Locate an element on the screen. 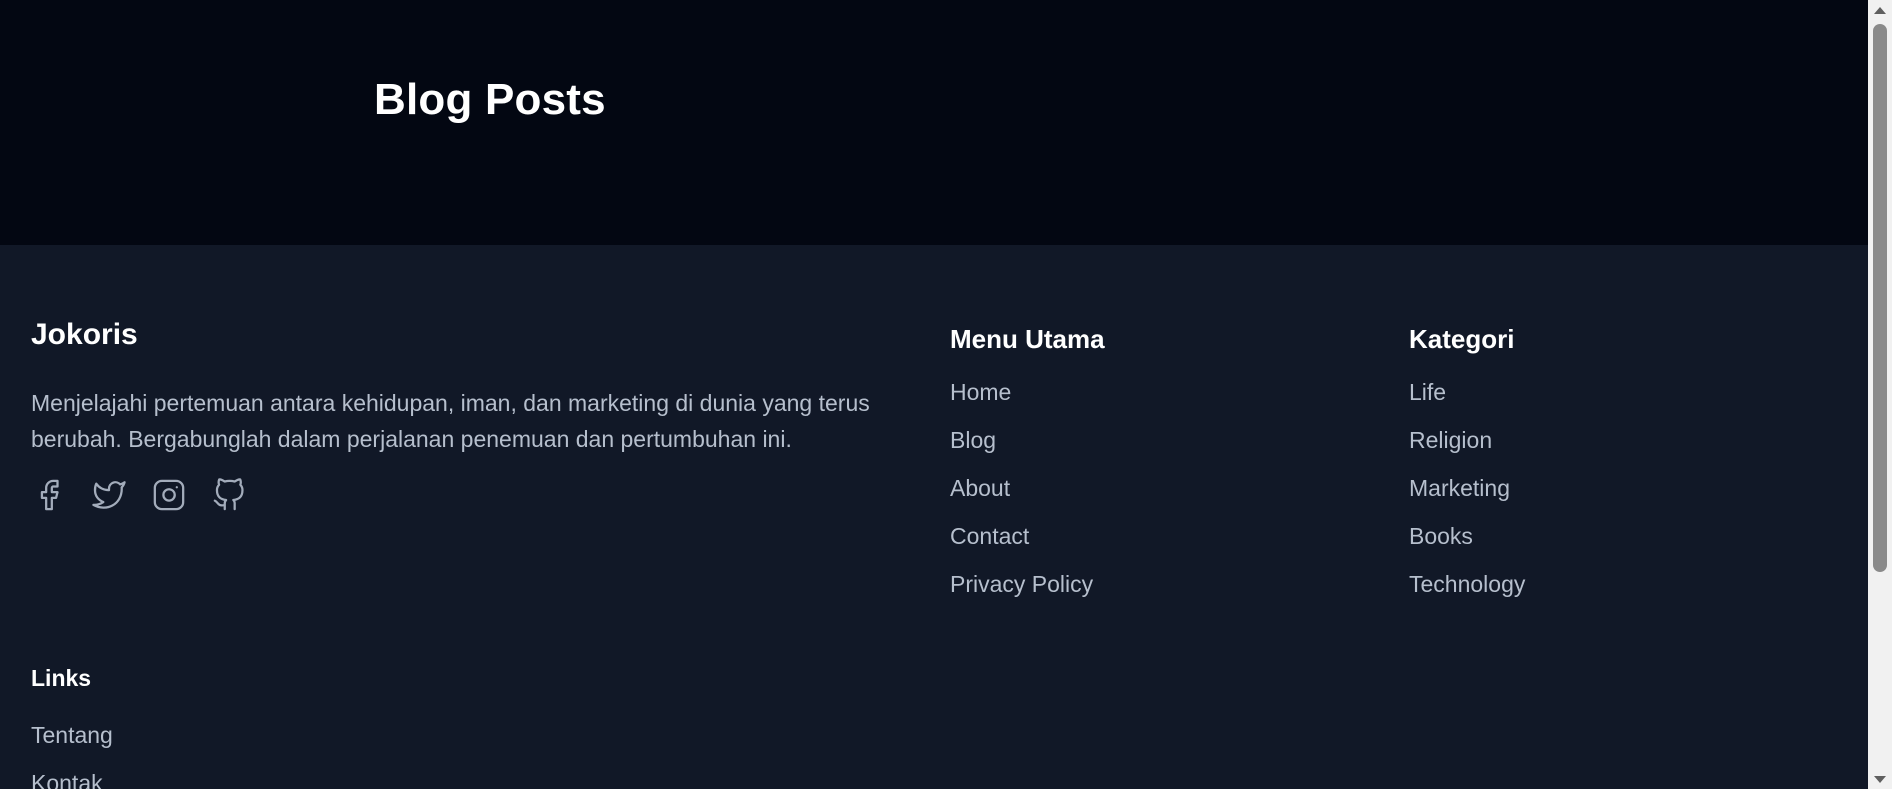 This screenshot has width=1892, height=789. menu-utama-list: Home Blog About Contact Privacy Policy is located at coordinates (1027, 488).